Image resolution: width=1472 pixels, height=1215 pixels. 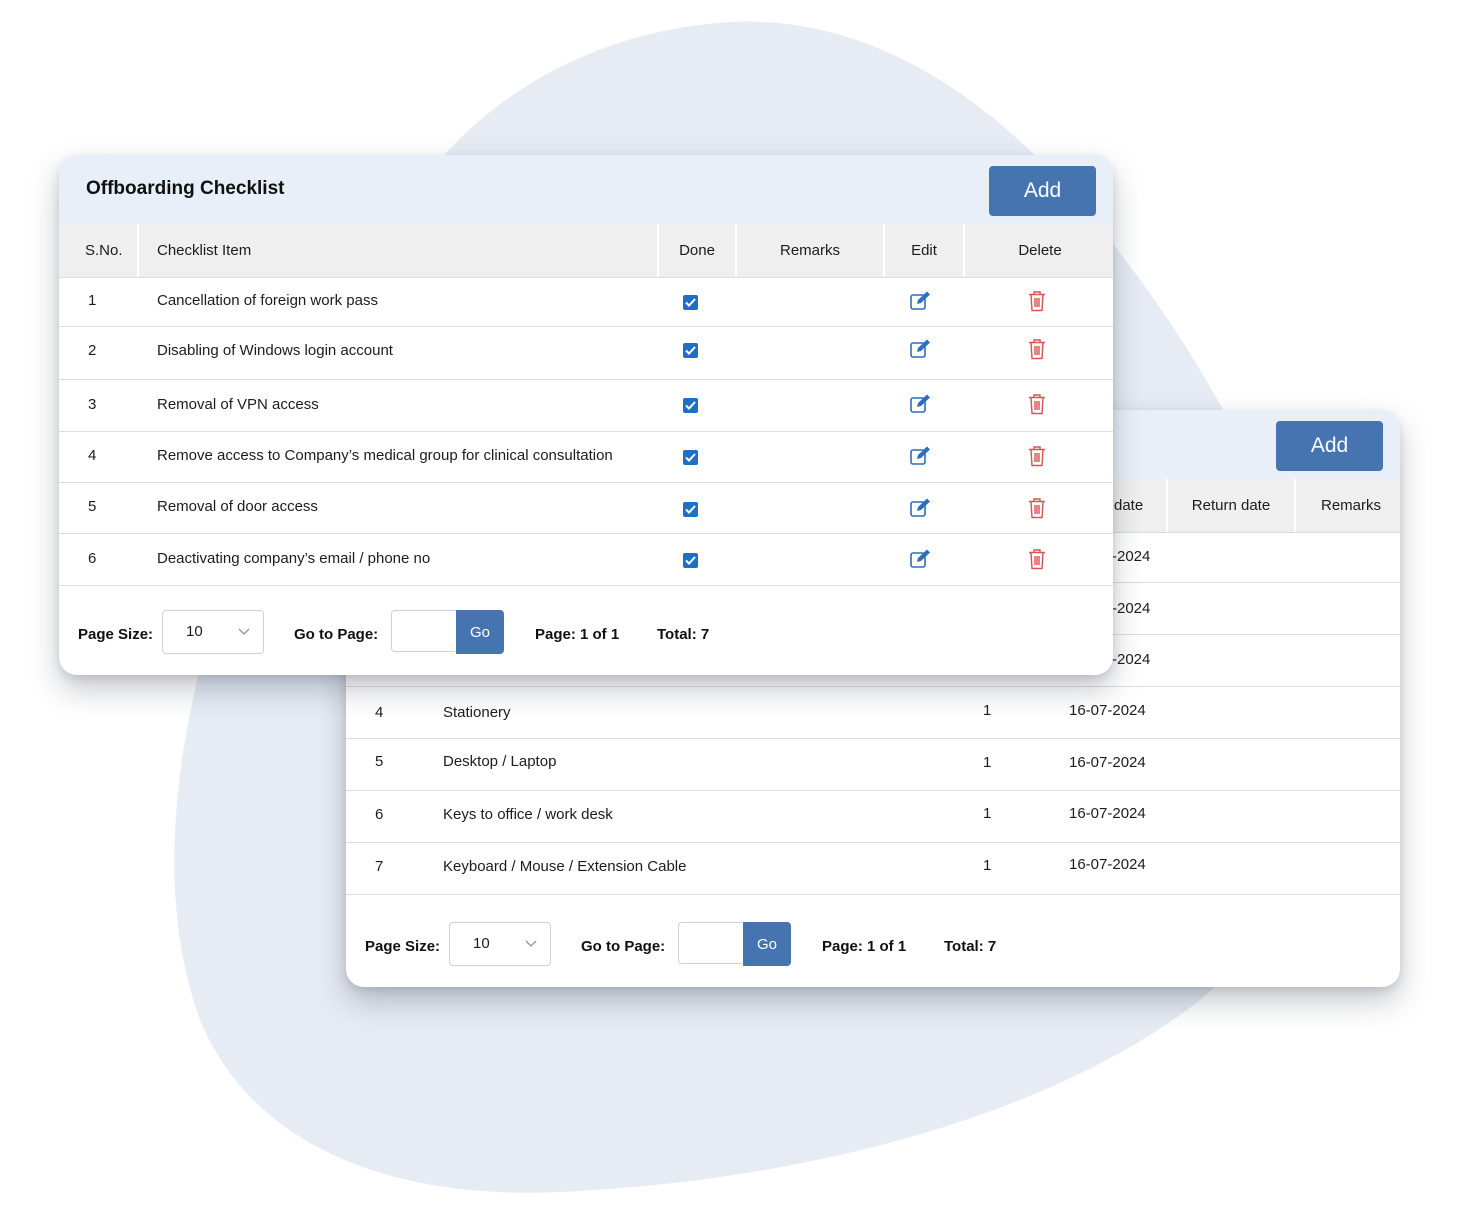 I want to click on table-row: 5 Desktop / Laptop 1 16-07-2024, so click(x=873, y=765).